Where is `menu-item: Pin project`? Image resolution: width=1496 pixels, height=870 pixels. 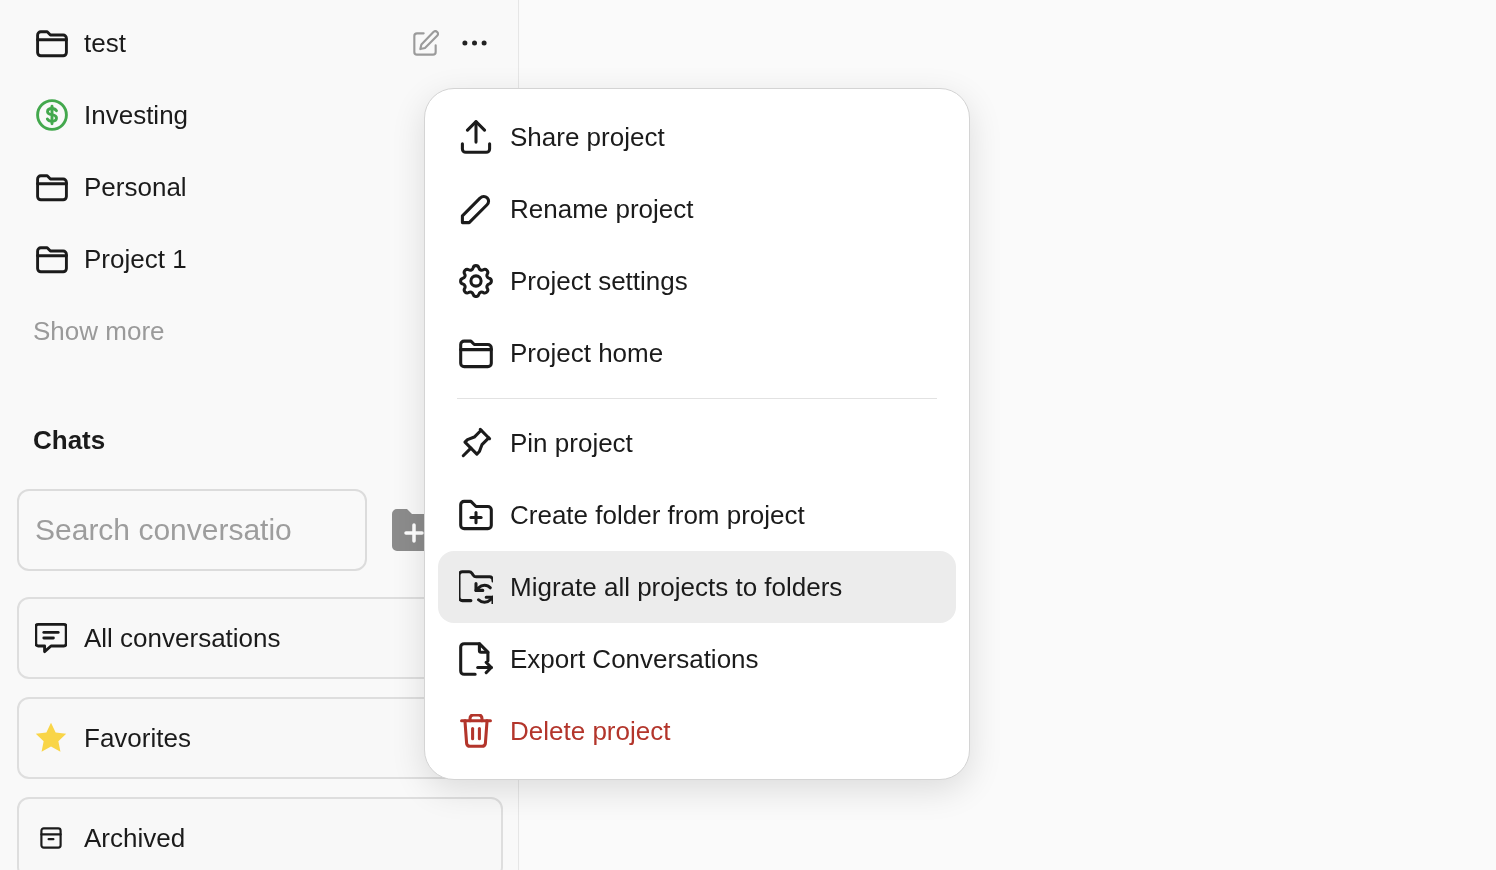 menu-item: Pin project is located at coordinates (697, 443).